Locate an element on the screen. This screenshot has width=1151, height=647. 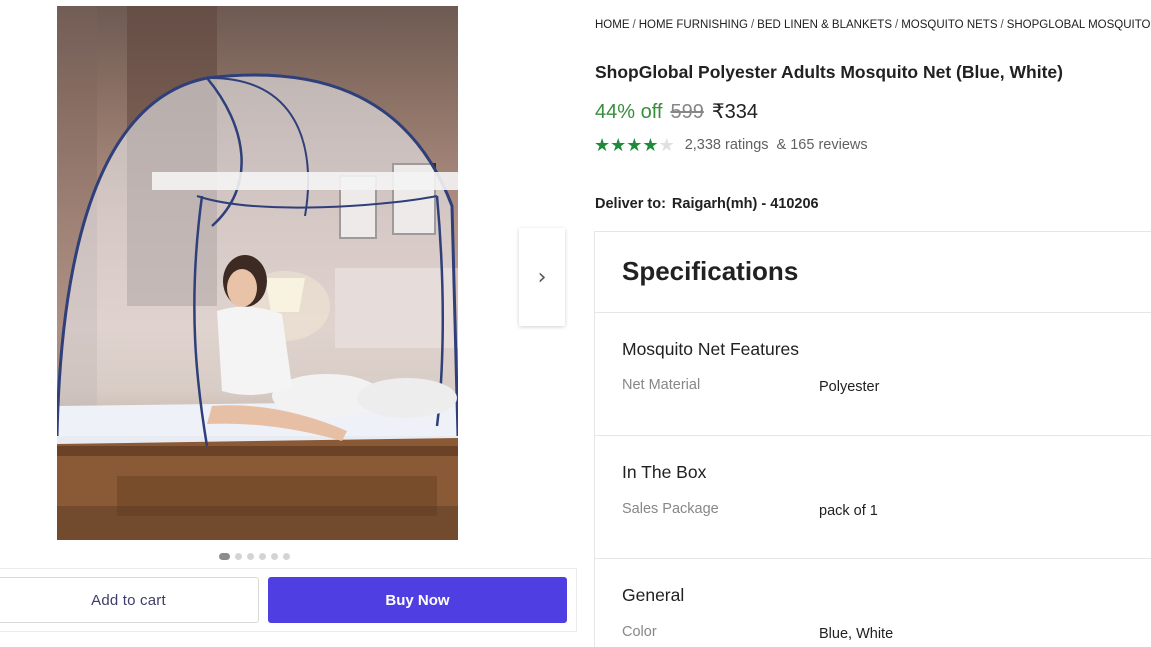
delivery-location: Raigarh(mh) - 410206 is located at coordinates (745, 204).